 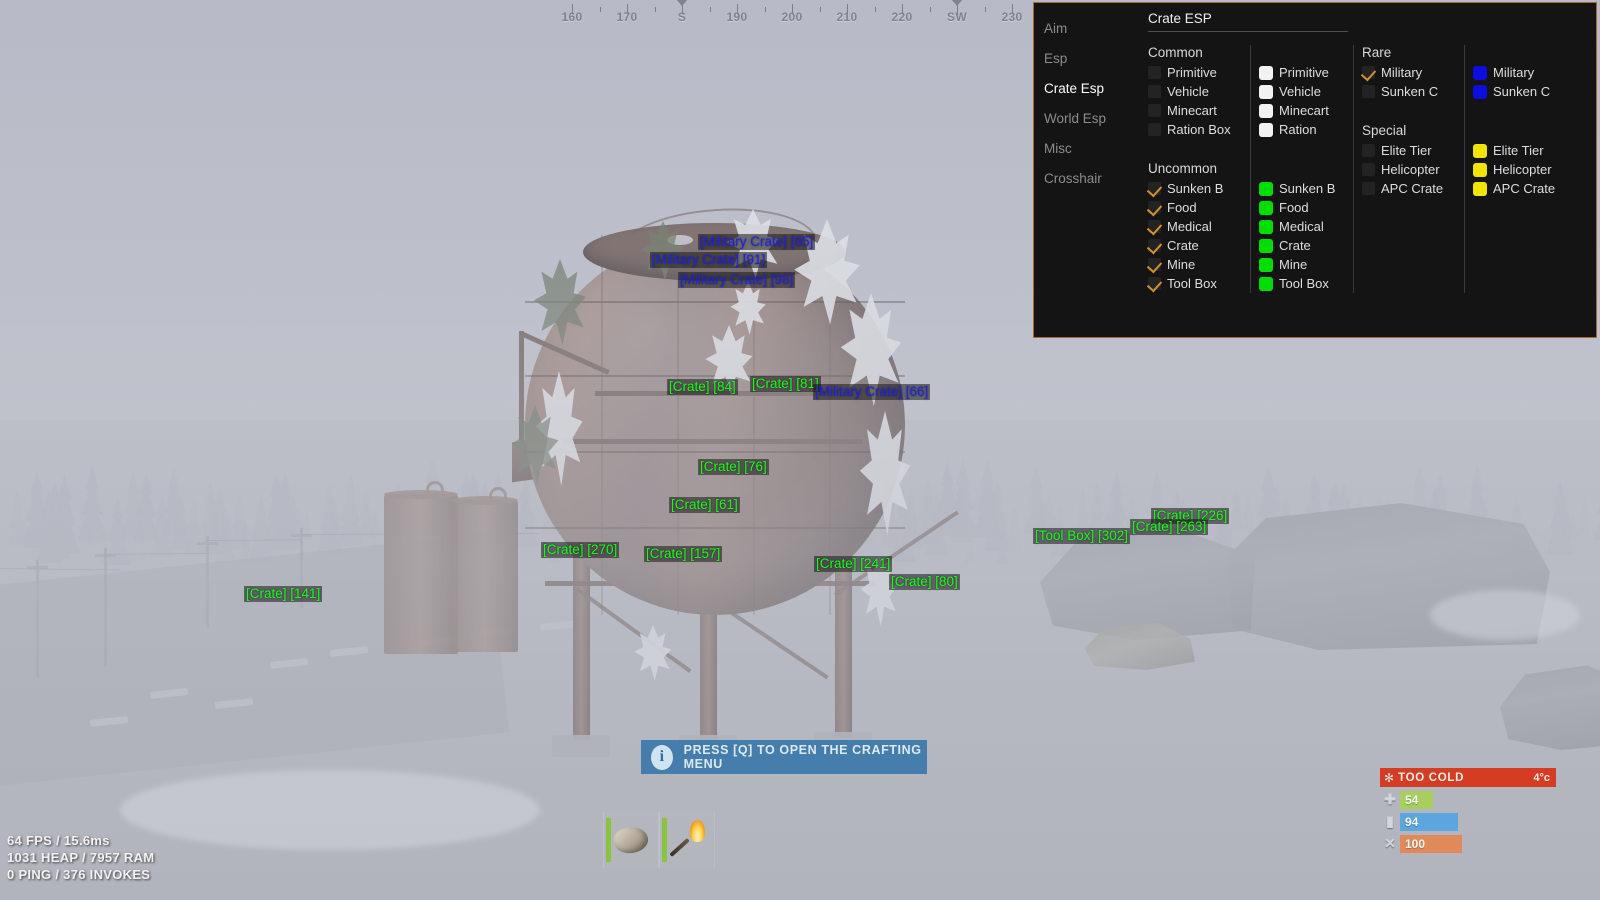 I want to click on color-row-sunken-b: Sunken B, so click(x=1306, y=188).